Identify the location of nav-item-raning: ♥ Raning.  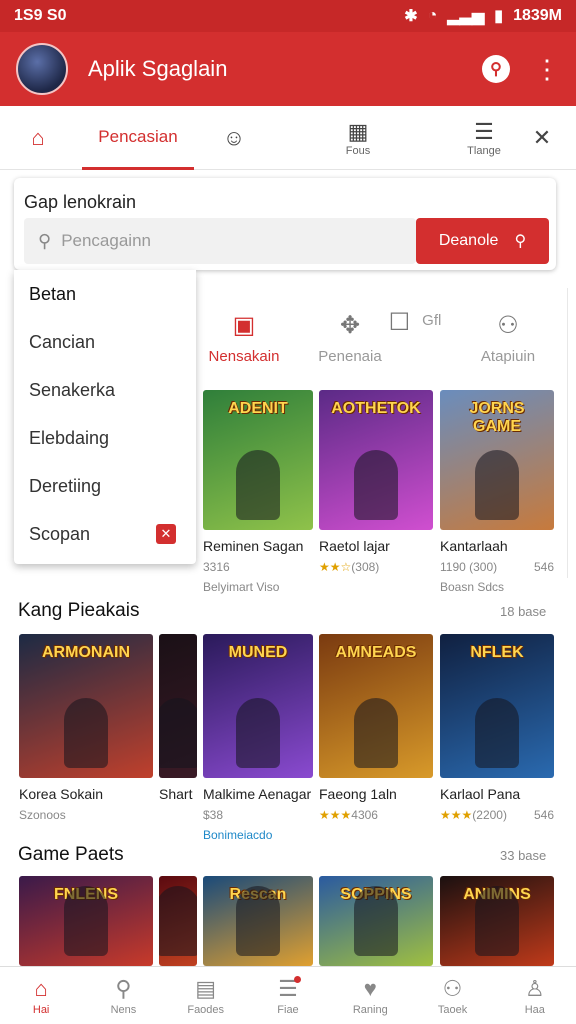
(370, 995).